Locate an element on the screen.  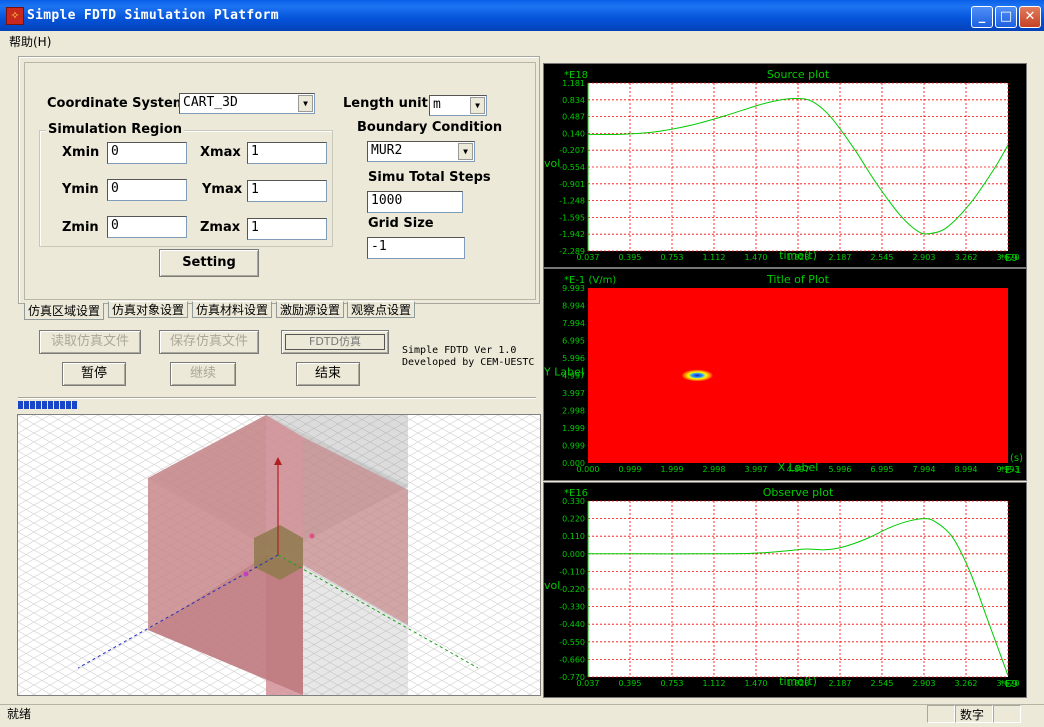
setting-button: Setting is located at coordinates (209, 263).